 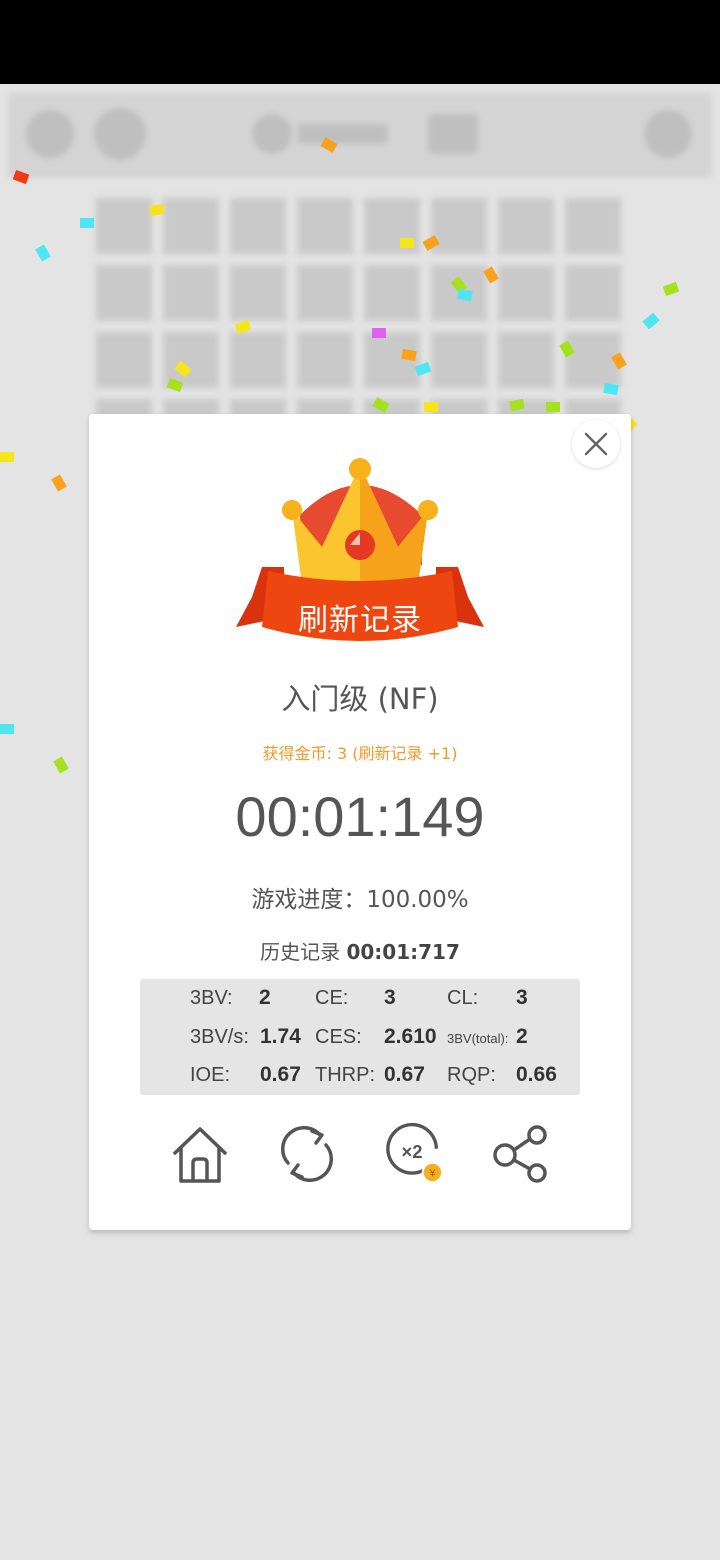 What do you see at coordinates (360, 620) in the screenshot?
I see `banner-text: 刷新记录` at bounding box center [360, 620].